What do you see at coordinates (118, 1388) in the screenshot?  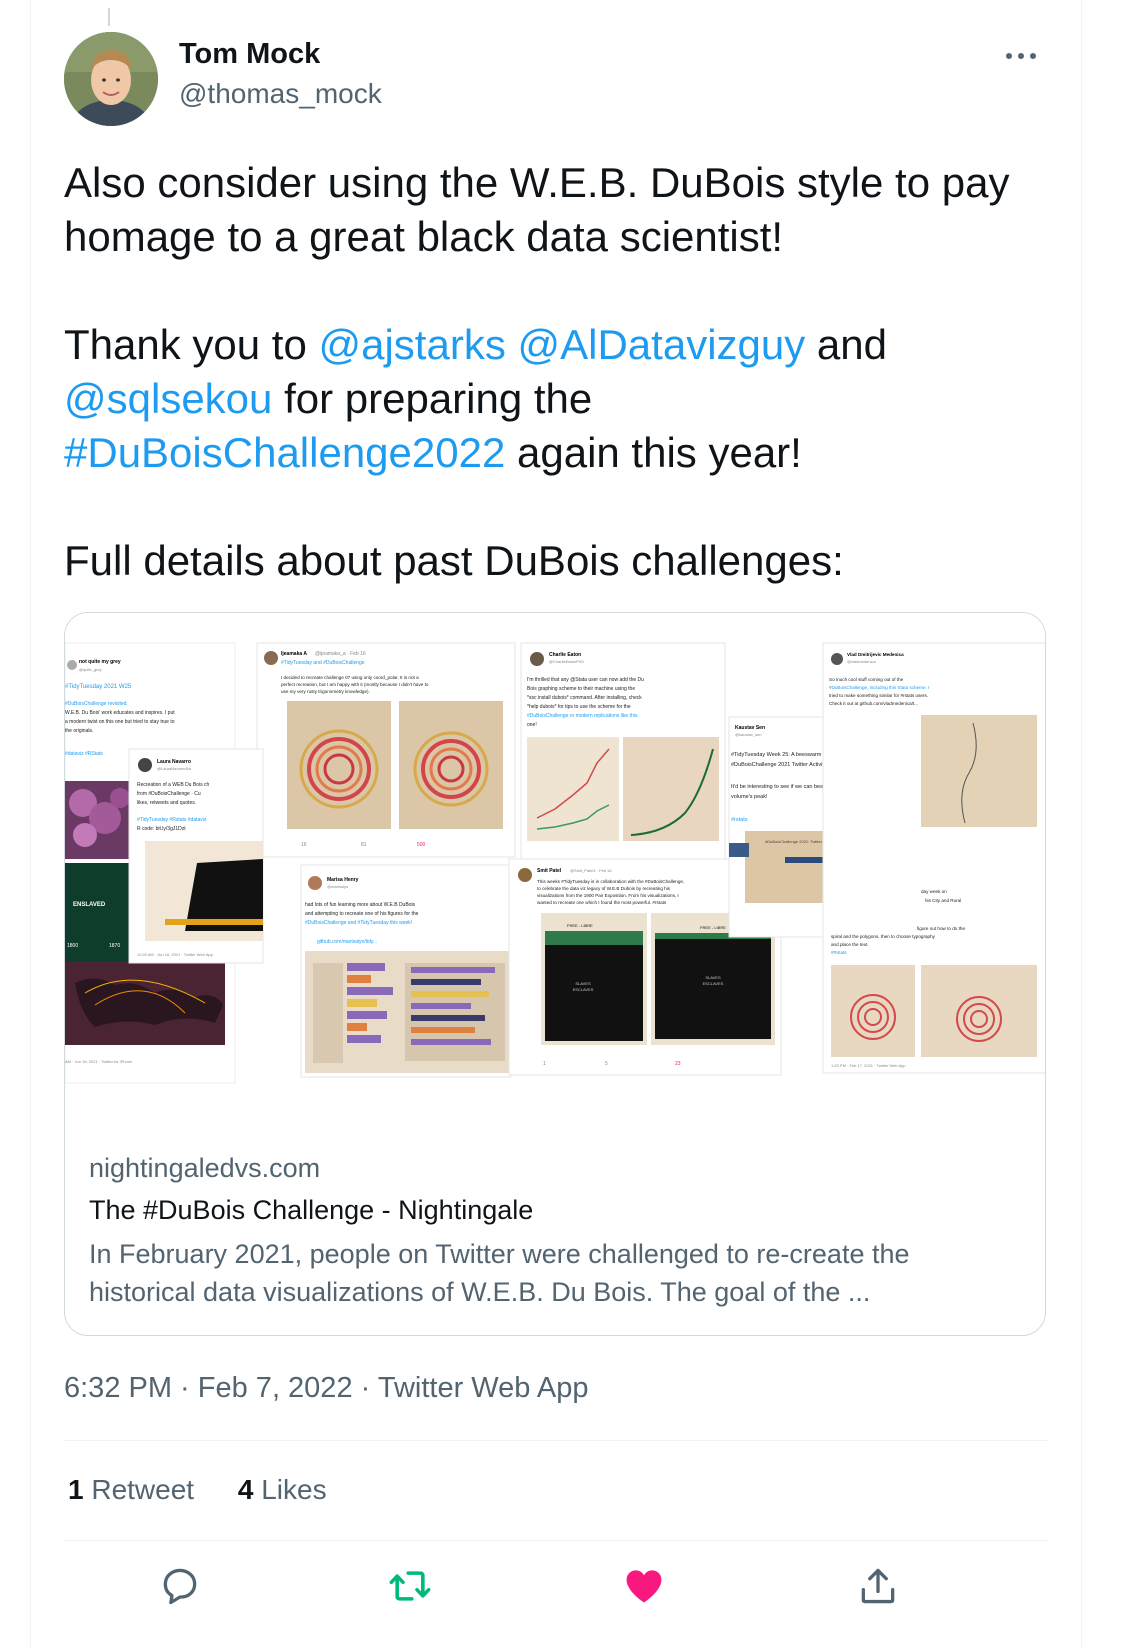 I see `tweet-time: 6:32 PM` at bounding box center [118, 1388].